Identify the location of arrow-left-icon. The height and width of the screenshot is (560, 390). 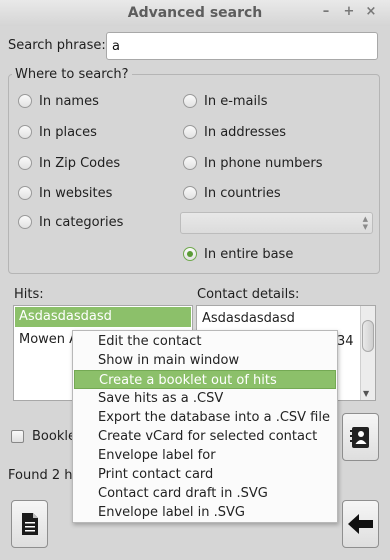
(360, 524).